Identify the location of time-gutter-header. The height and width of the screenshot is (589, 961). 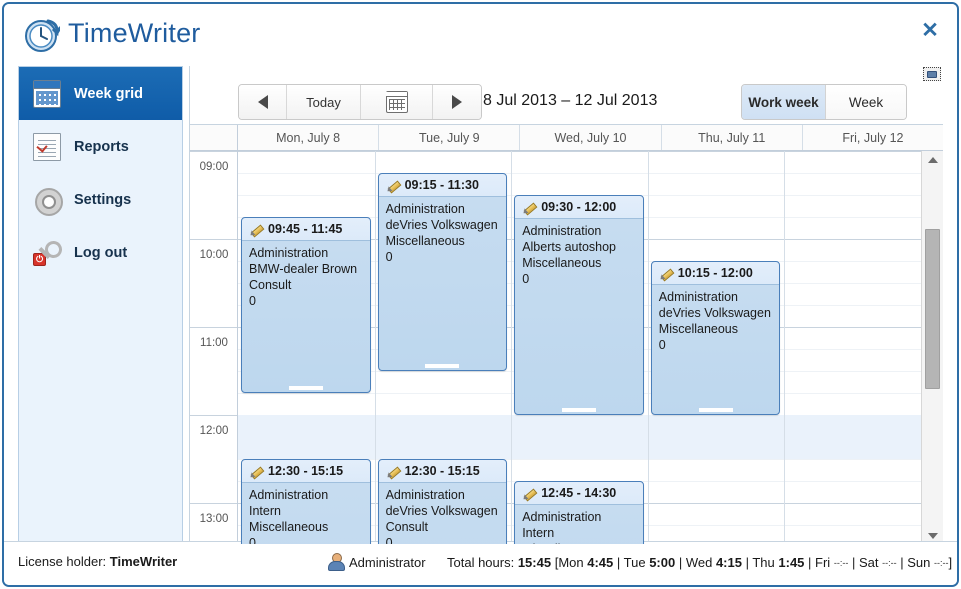
(214, 137).